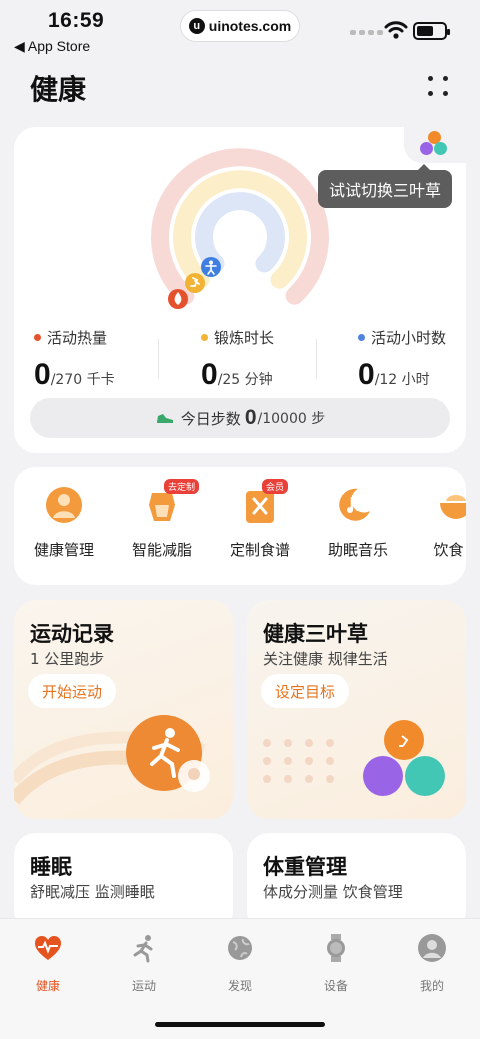  What do you see at coordinates (335, 986) in the screenshot?
I see `tab-label: 设备` at bounding box center [335, 986].